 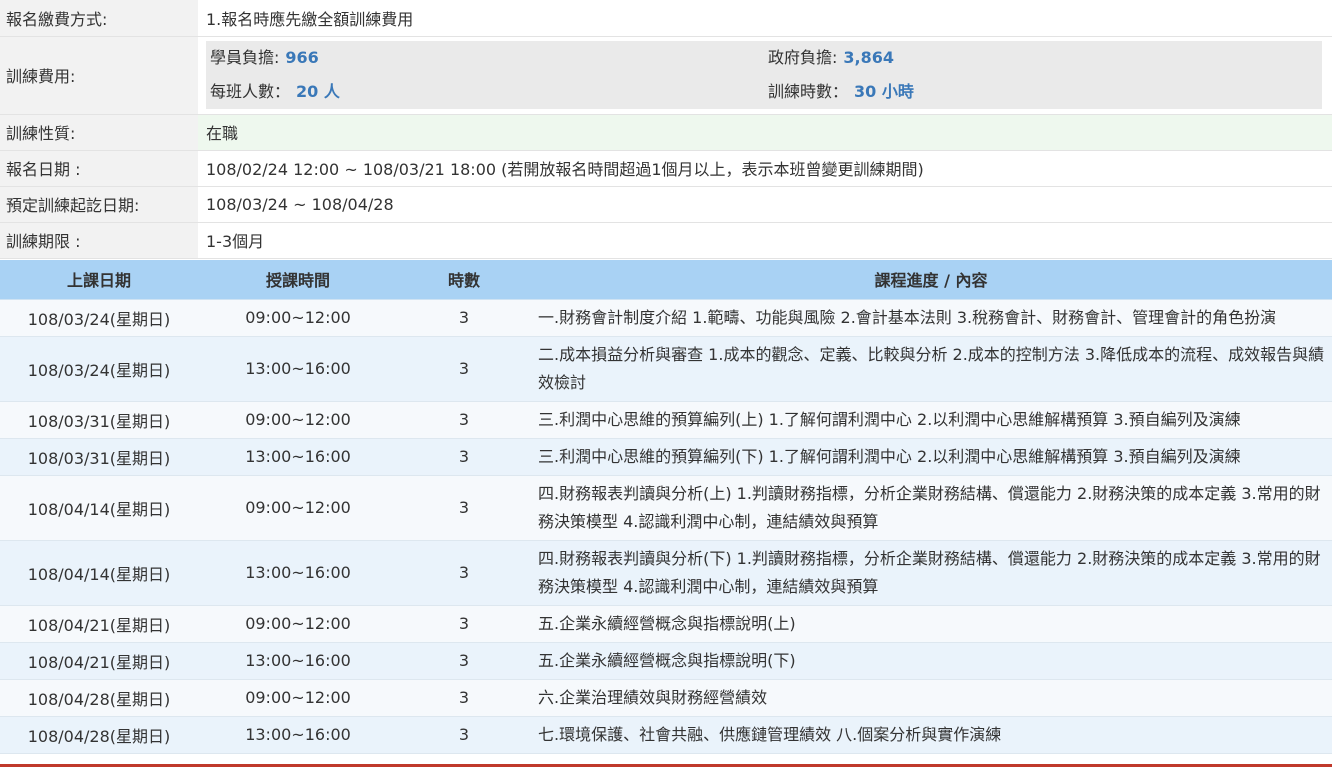 I want to click on schedule-header-row: 上課日期 授課時間 時數 課程進度 / 內容, so click(x=666, y=279).